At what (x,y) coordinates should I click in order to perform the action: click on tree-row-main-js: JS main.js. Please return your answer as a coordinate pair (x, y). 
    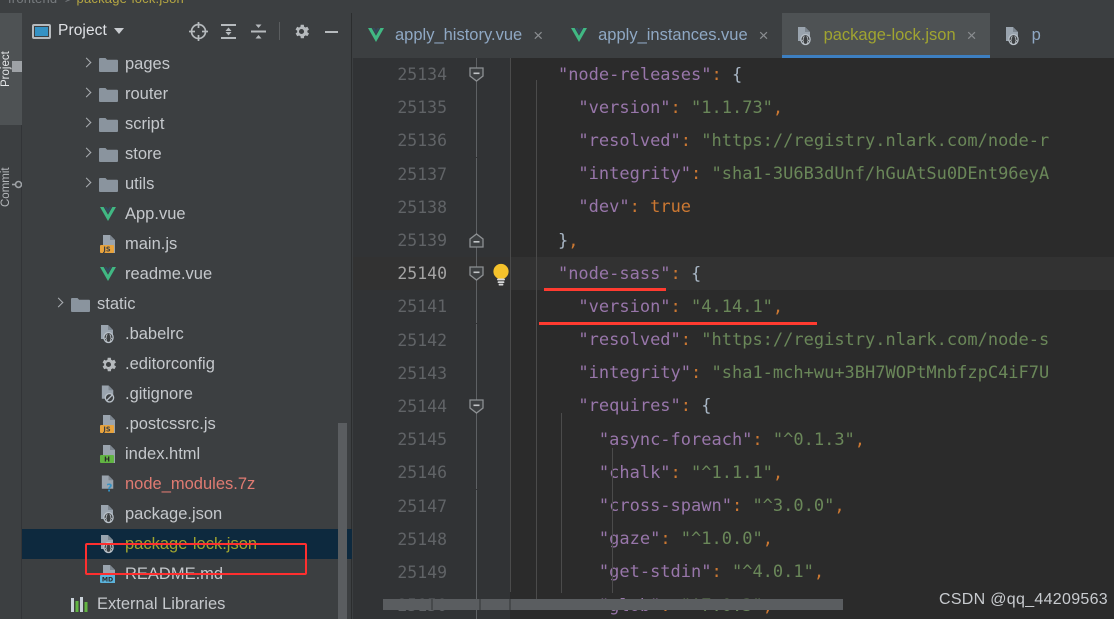
    Looking at the image, I should click on (187, 244).